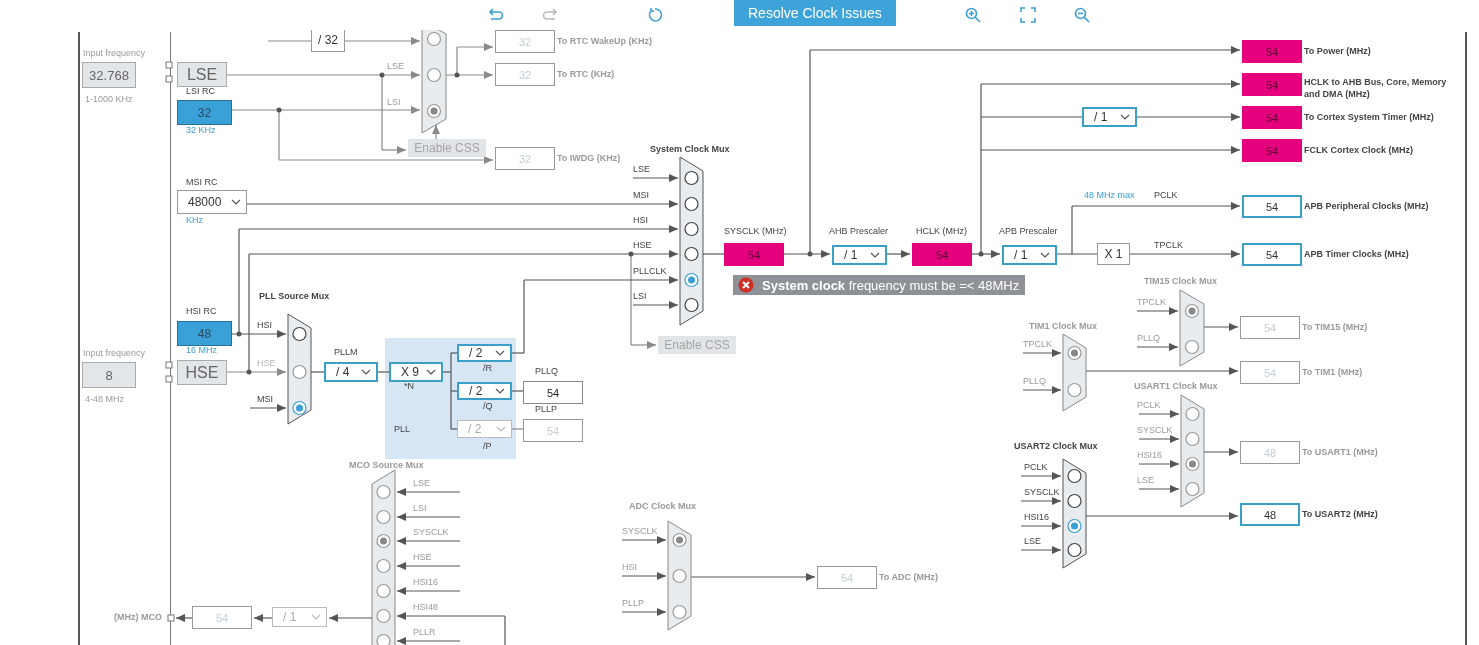 This screenshot has width=1479, height=645. What do you see at coordinates (690, 149) in the screenshot?
I see `mux-title: System Clock Mux` at bounding box center [690, 149].